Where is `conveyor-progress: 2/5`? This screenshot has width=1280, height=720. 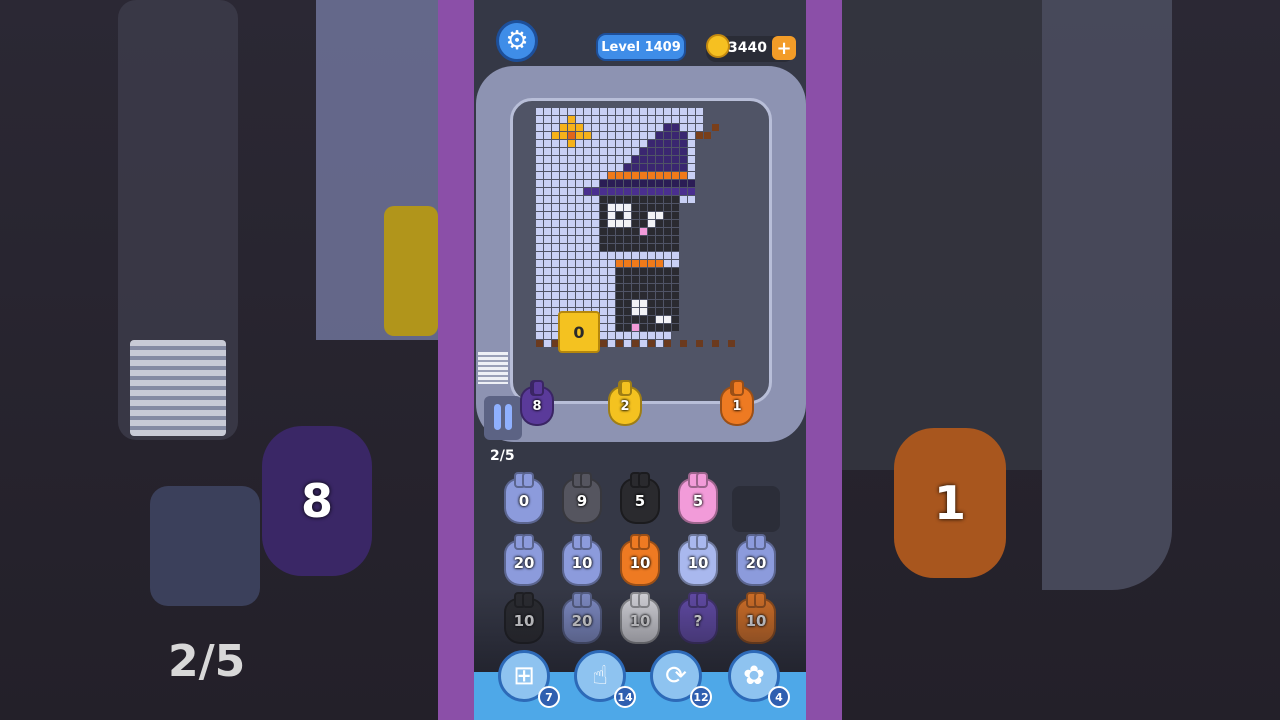 conveyor-progress: 2/5 is located at coordinates (502, 456).